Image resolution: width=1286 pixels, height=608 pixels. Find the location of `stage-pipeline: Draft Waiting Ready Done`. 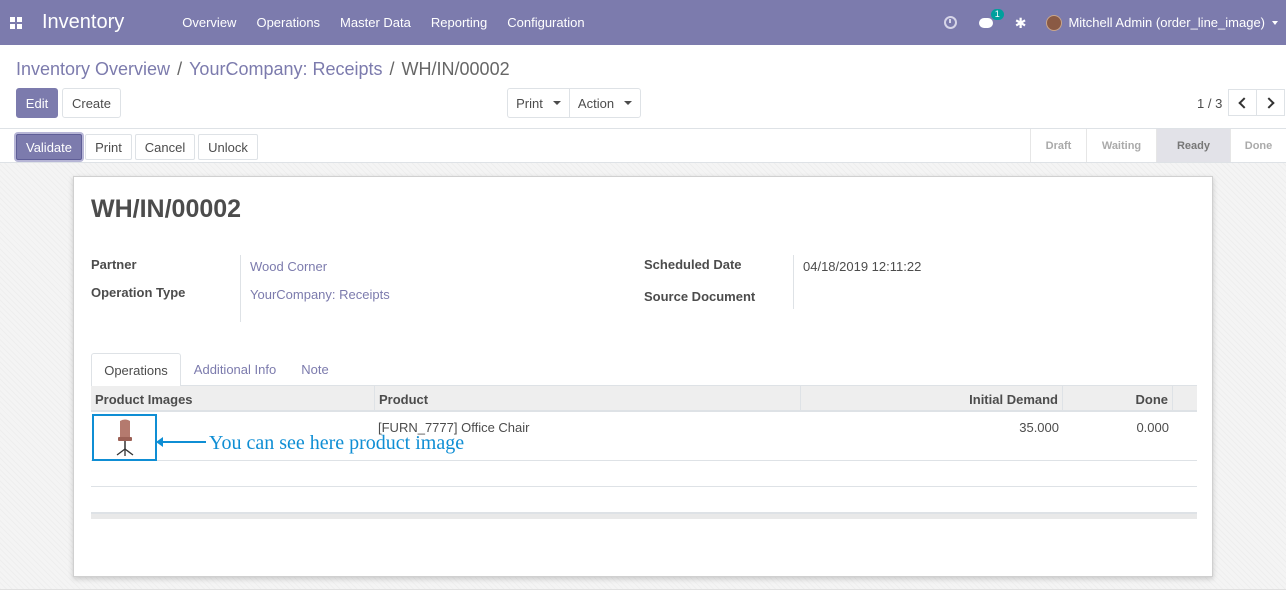

stage-pipeline: Draft Waiting Ready Done is located at coordinates (1158, 145).